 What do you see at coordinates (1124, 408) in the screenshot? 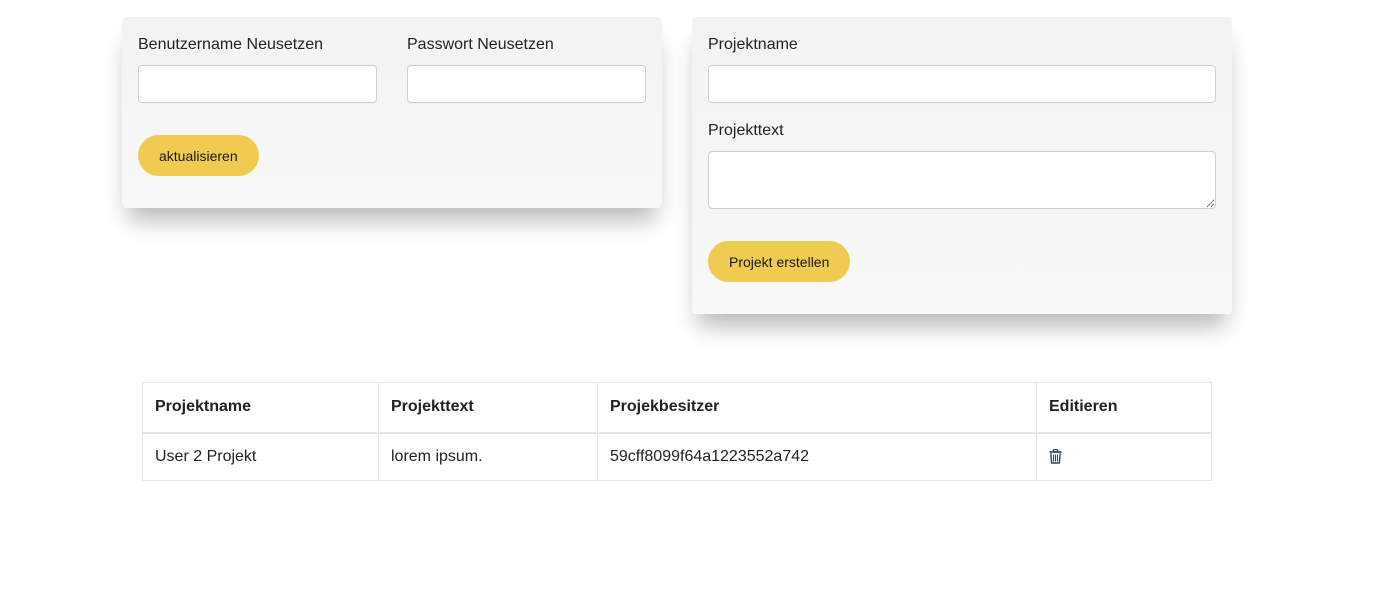
I see `header-editieren: Editieren` at bounding box center [1124, 408].